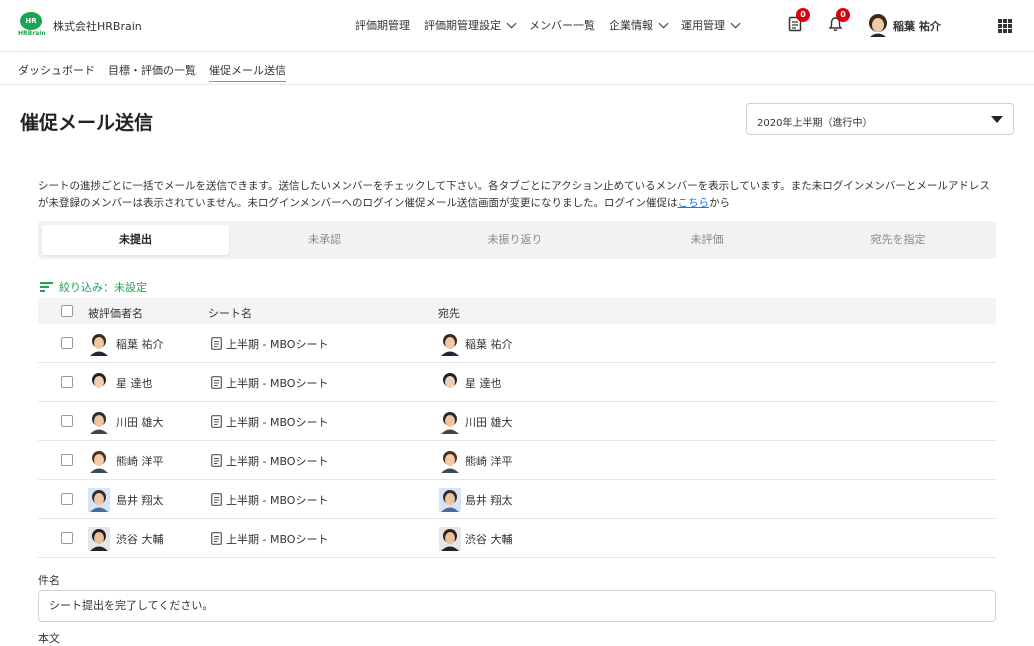 The width and height of the screenshot is (1034, 646). Describe the element at coordinates (56, 72) in the screenshot. I see `breadcrumb-dashboard: ダッシュボード` at that location.